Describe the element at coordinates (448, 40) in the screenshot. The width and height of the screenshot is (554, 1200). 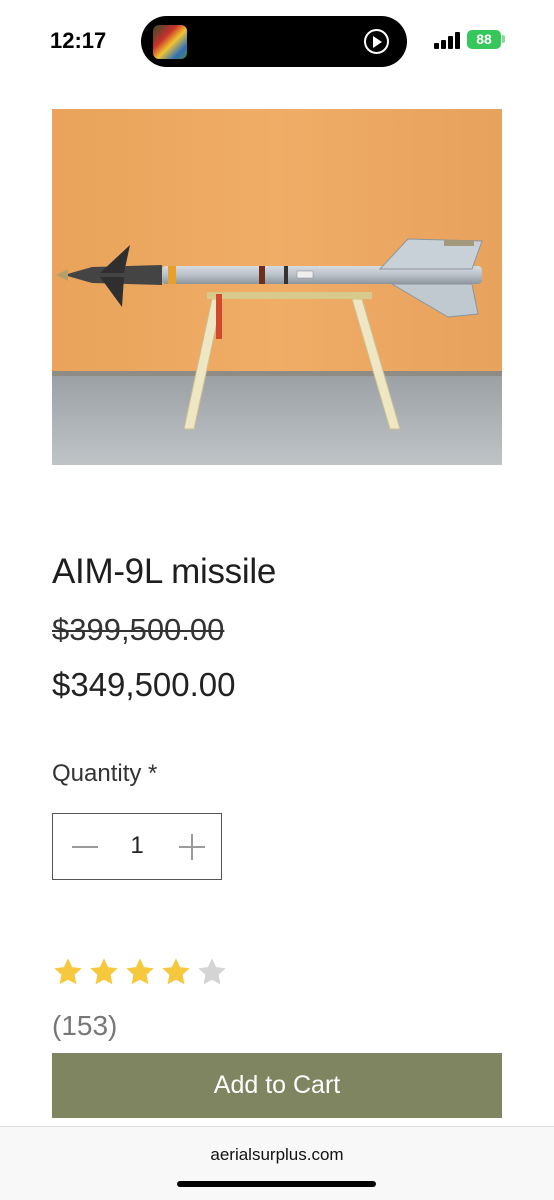
I see `signal-icon` at that location.